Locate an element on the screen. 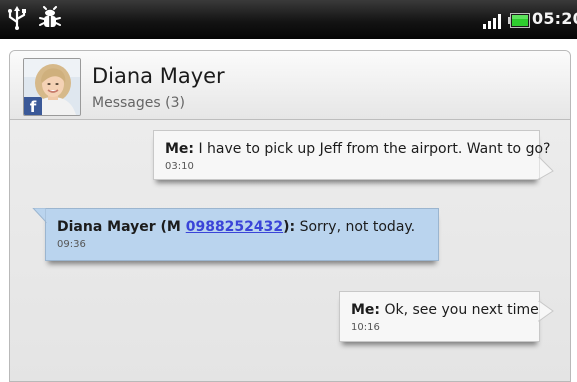 The image size is (577, 382). status-bar: 05:20 is located at coordinates (288, 19).